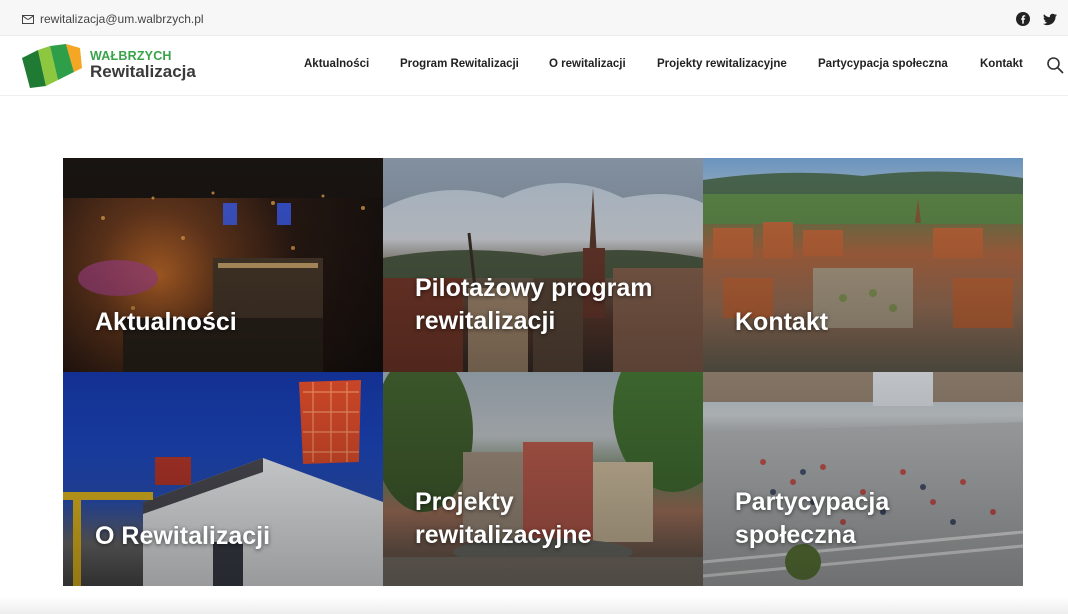 This screenshot has height=614, width=1068. What do you see at coordinates (459, 64) in the screenshot?
I see `nav-item-program-rewitalizacji: Program Rewitalizacji` at bounding box center [459, 64].